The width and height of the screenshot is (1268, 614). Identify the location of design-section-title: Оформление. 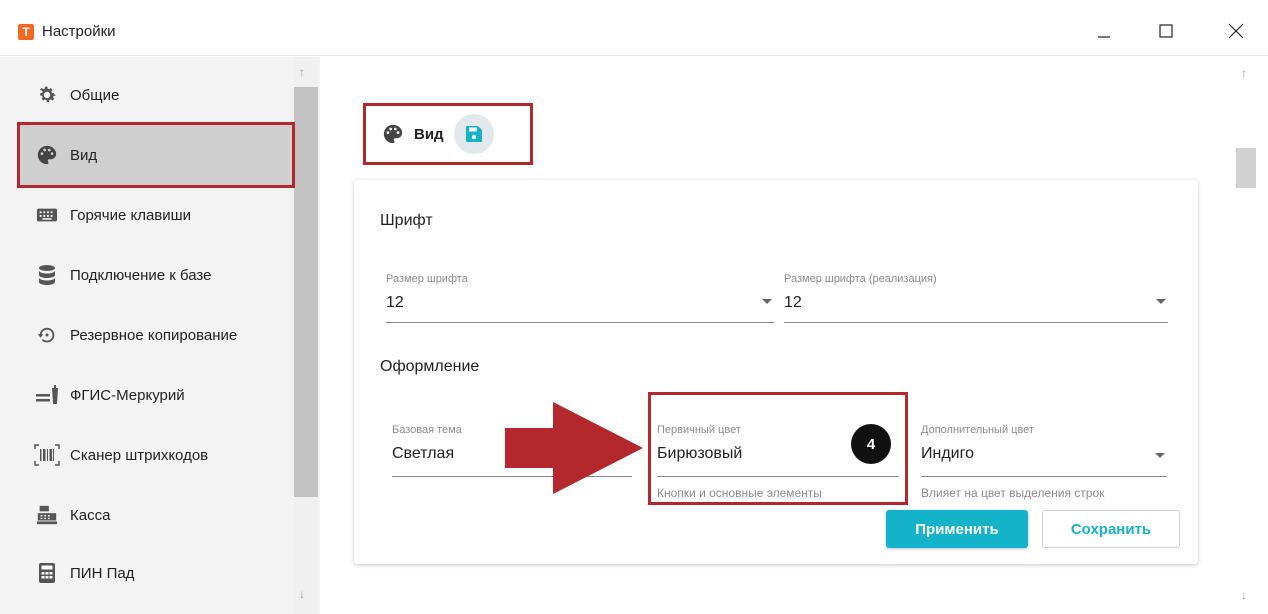
(430, 366).